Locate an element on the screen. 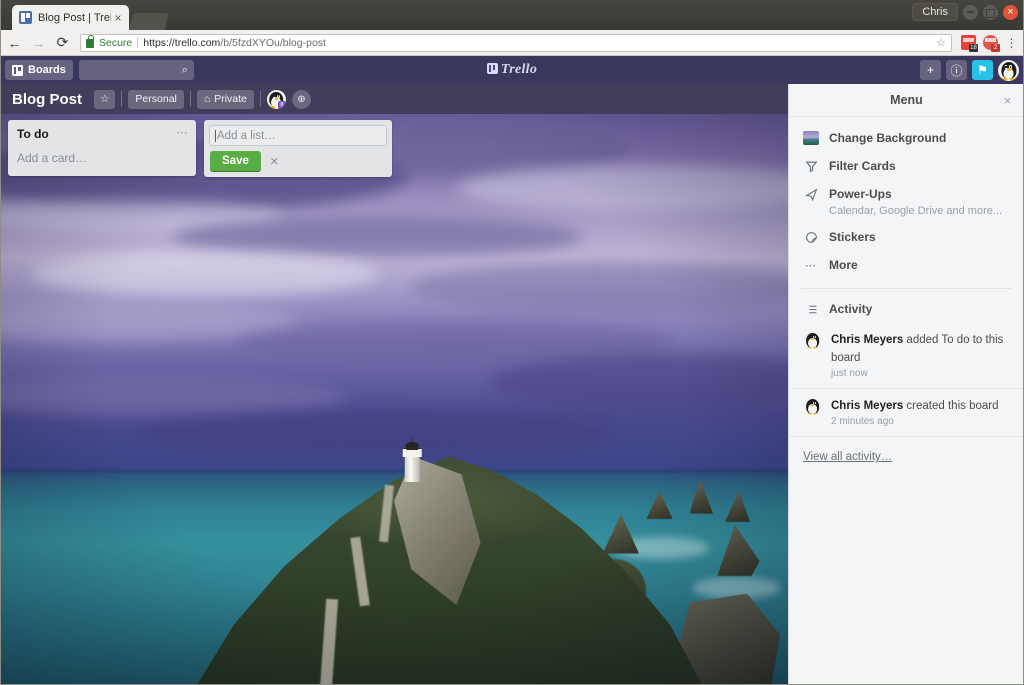 The height and width of the screenshot is (685, 1024). search-input: ⌕ is located at coordinates (136, 70).